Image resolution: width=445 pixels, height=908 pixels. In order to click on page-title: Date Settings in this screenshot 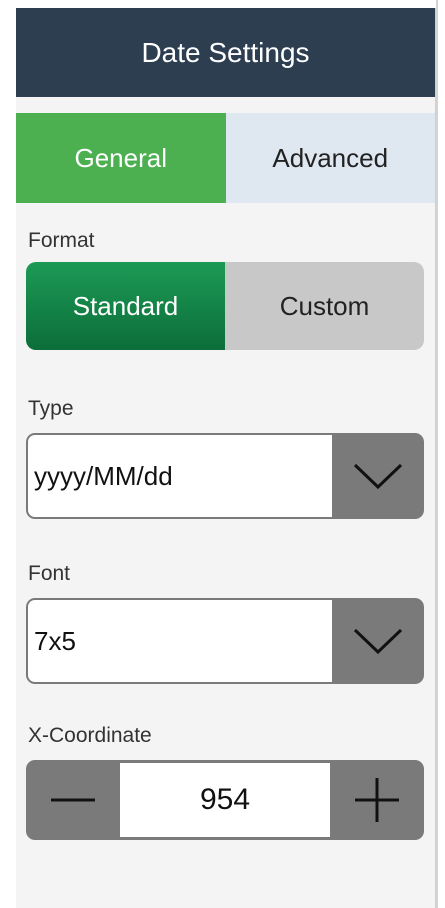, I will do `click(225, 52)`.